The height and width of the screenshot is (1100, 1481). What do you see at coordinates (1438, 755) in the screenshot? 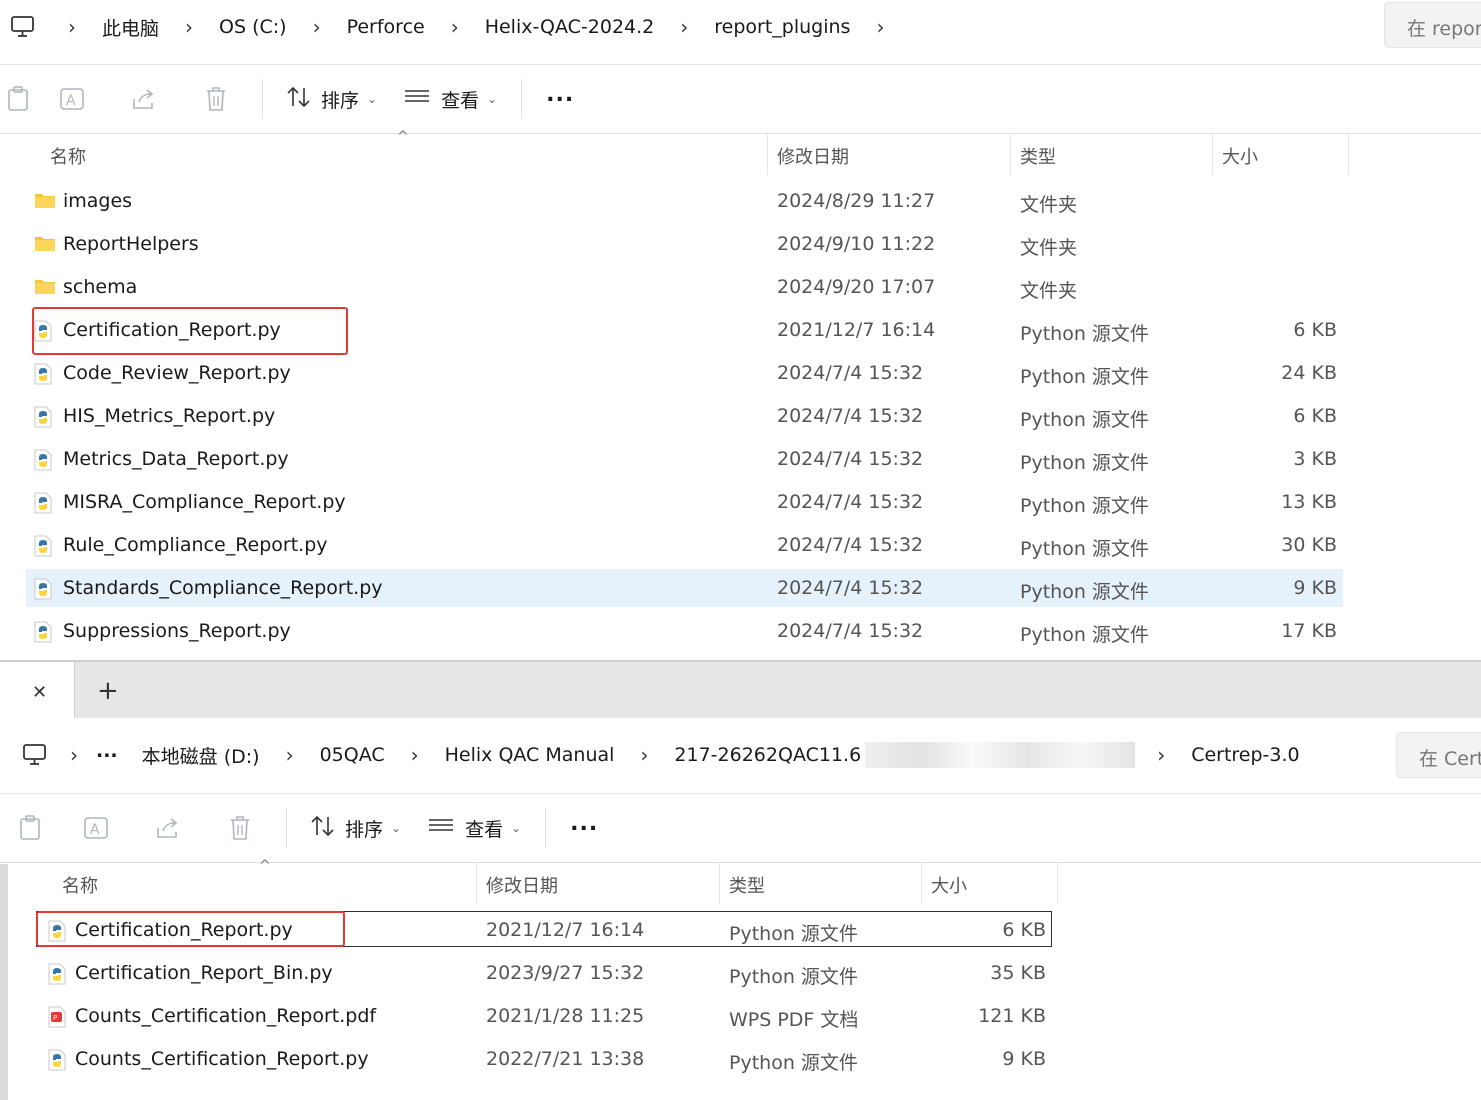
I see `bottom-search-input: 在 Certrep-3.0 中搜索` at bounding box center [1438, 755].